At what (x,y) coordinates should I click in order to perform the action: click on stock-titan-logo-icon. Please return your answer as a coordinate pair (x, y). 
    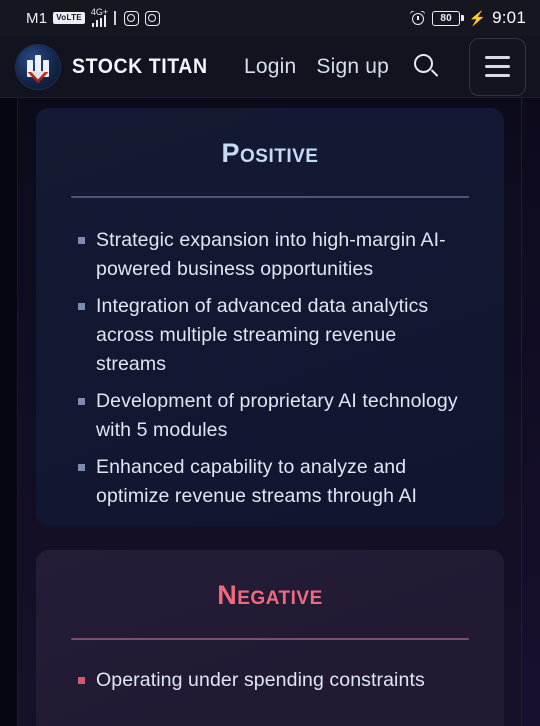
    Looking at the image, I should click on (38, 66).